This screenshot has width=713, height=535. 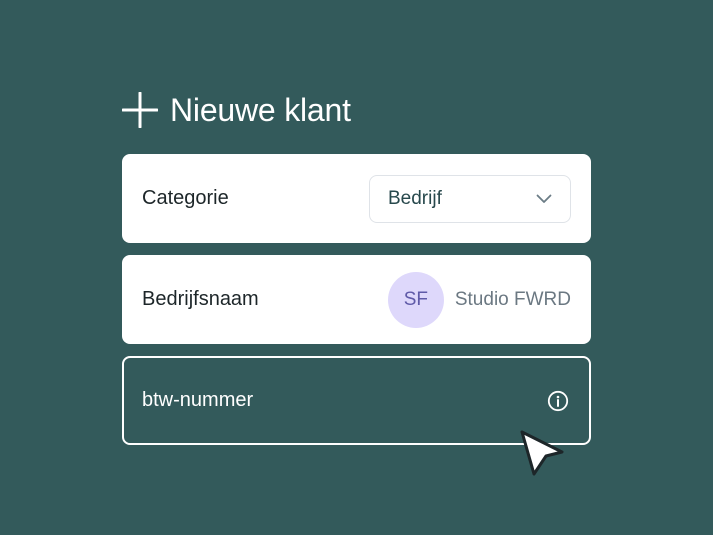 I want to click on plus-icon, so click(x=140, y=110).